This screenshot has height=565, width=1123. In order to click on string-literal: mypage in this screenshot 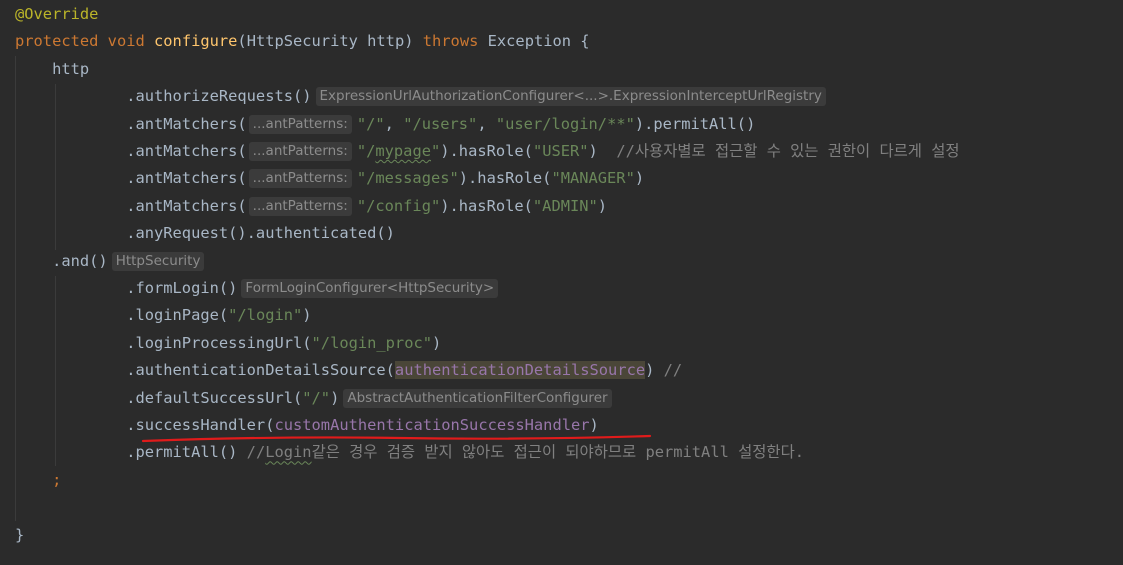, I will do `click(403, 151)`.